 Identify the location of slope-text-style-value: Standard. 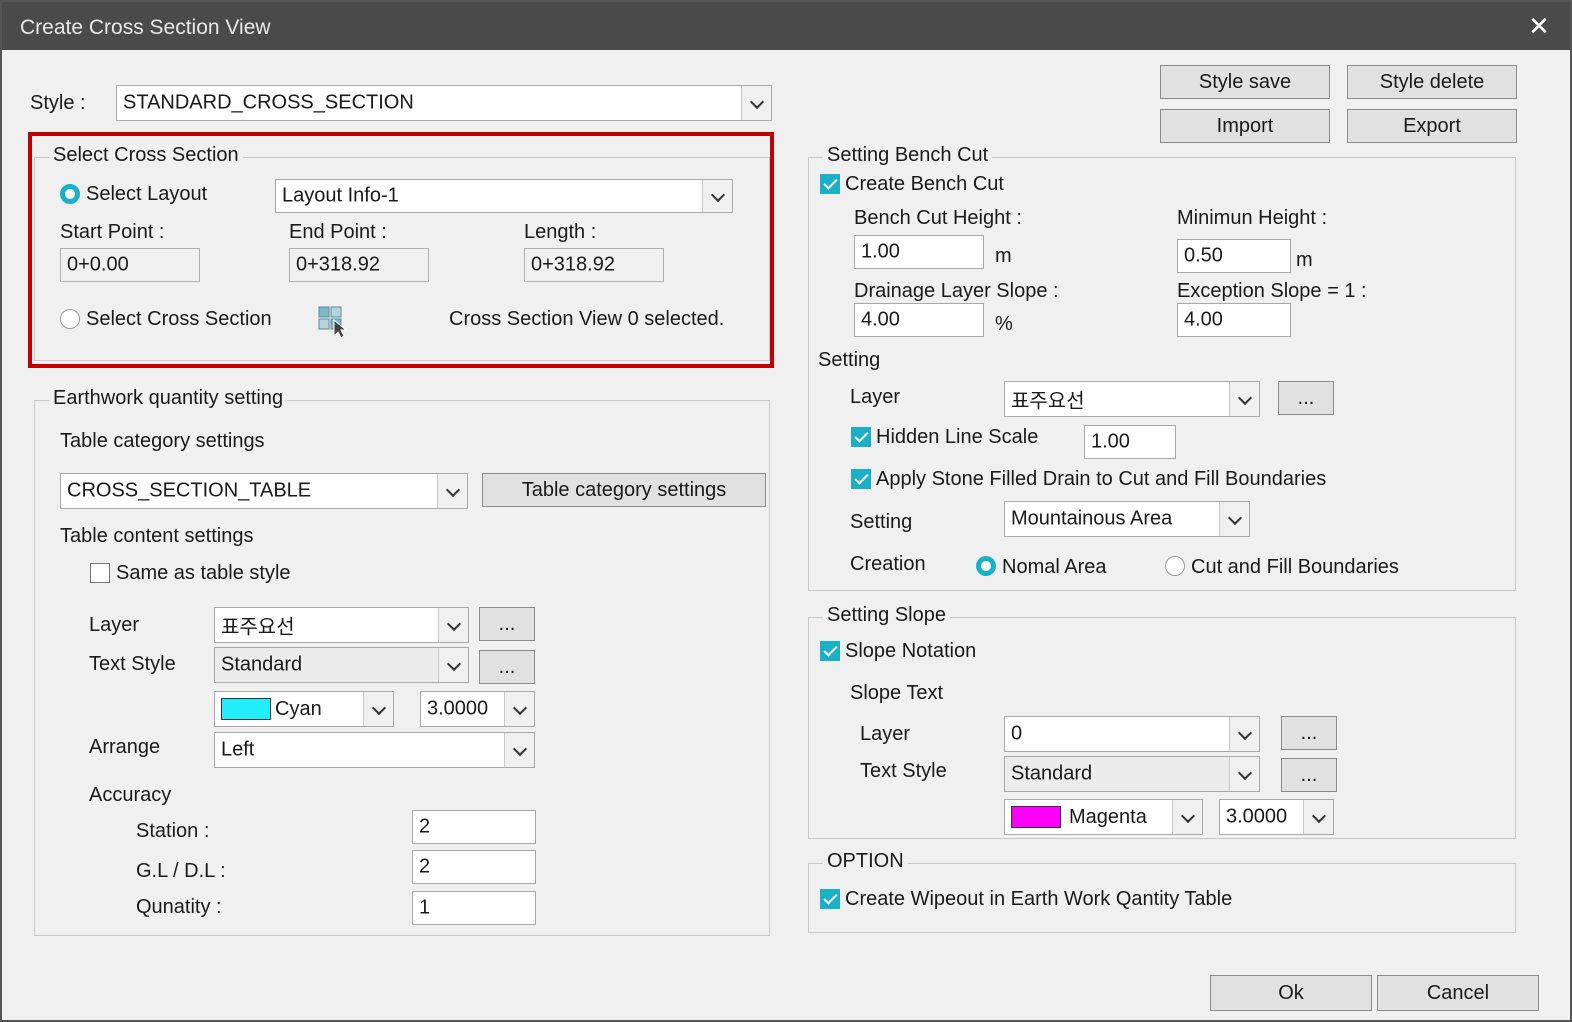
(1052, 773).